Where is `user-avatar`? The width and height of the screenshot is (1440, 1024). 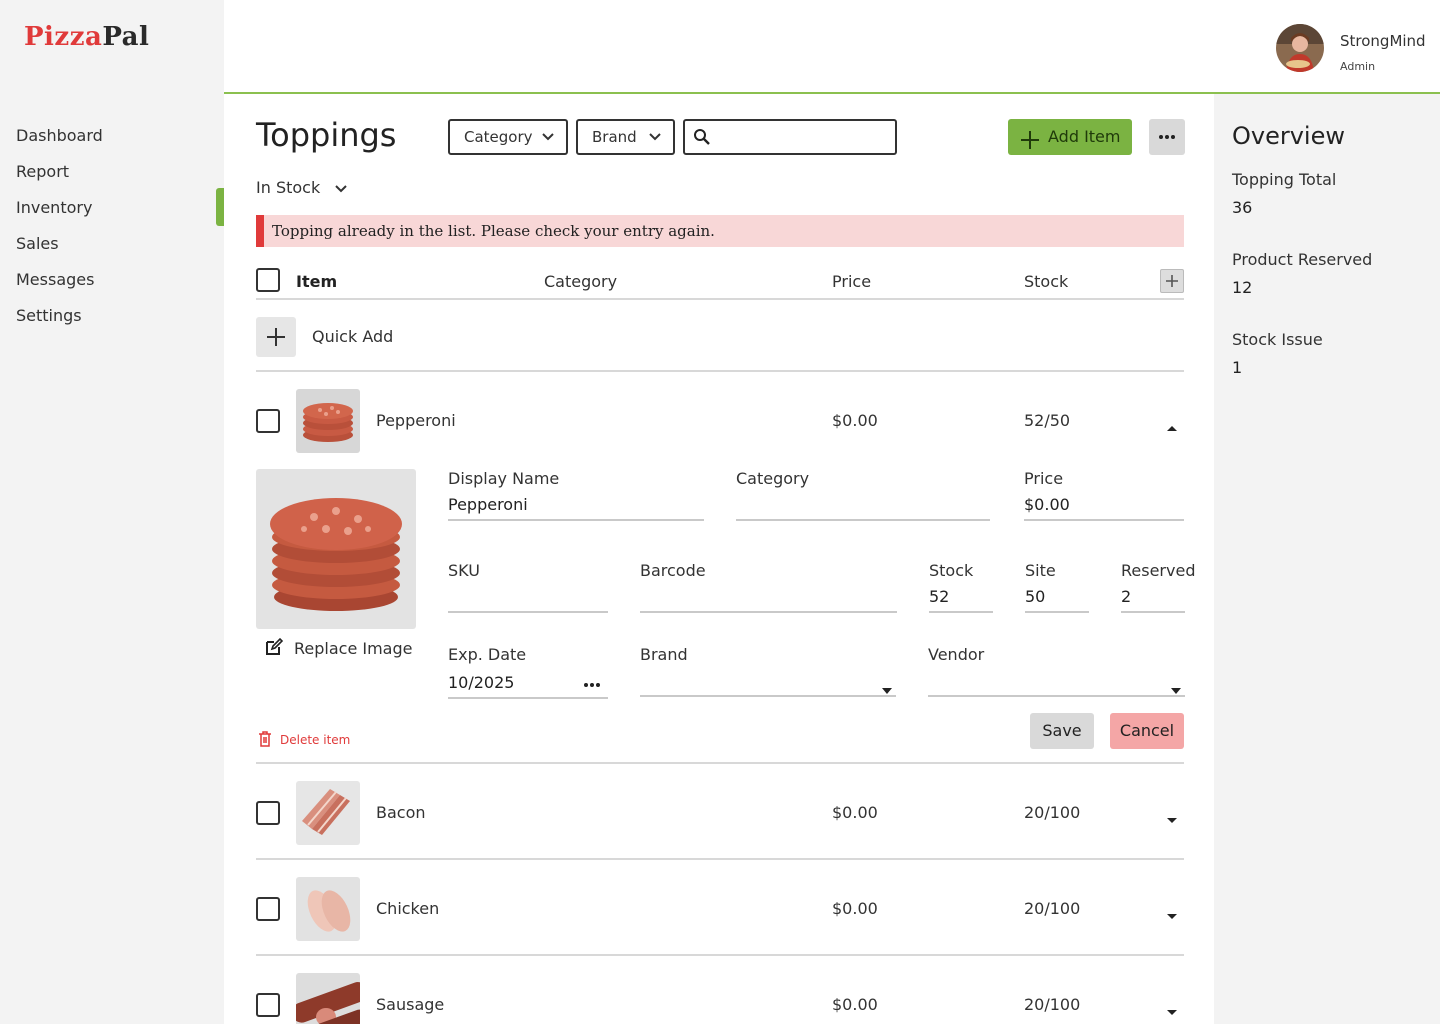
user-avatar is located at coordinates (1300, 48).